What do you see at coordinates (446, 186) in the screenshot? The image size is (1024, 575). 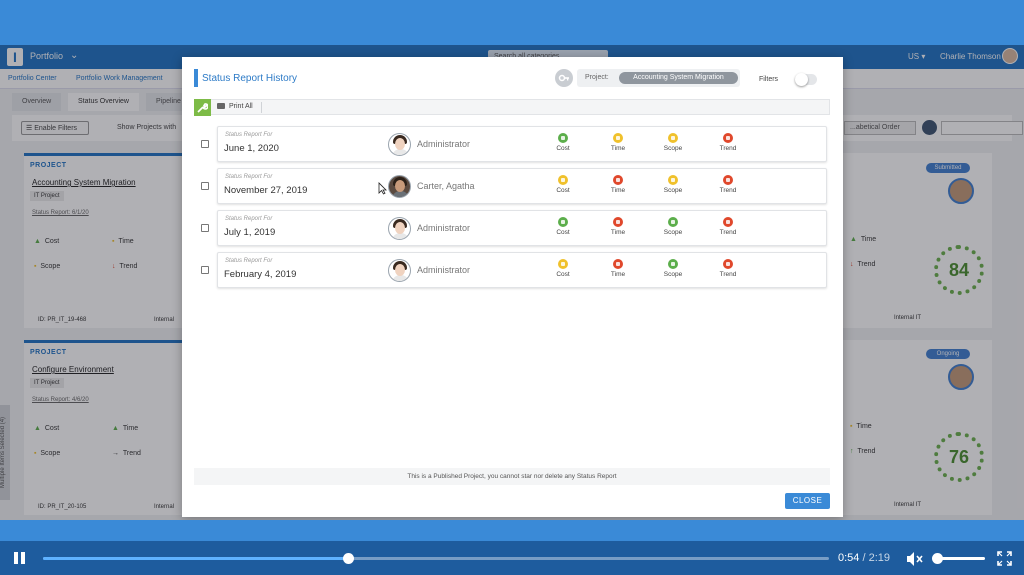 I see `report-author: Carter, Agatha` at bounding box center [446, 186].